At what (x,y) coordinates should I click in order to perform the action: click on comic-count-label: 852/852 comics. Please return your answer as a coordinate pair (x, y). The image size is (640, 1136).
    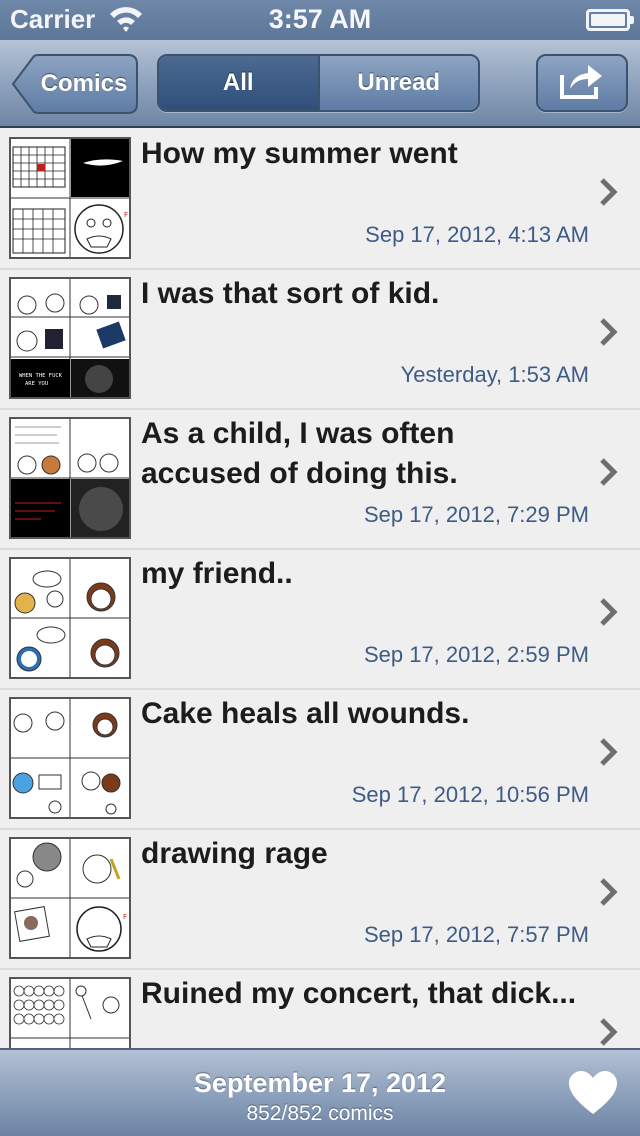
    Looking at the image, I should click on (320, 1113).